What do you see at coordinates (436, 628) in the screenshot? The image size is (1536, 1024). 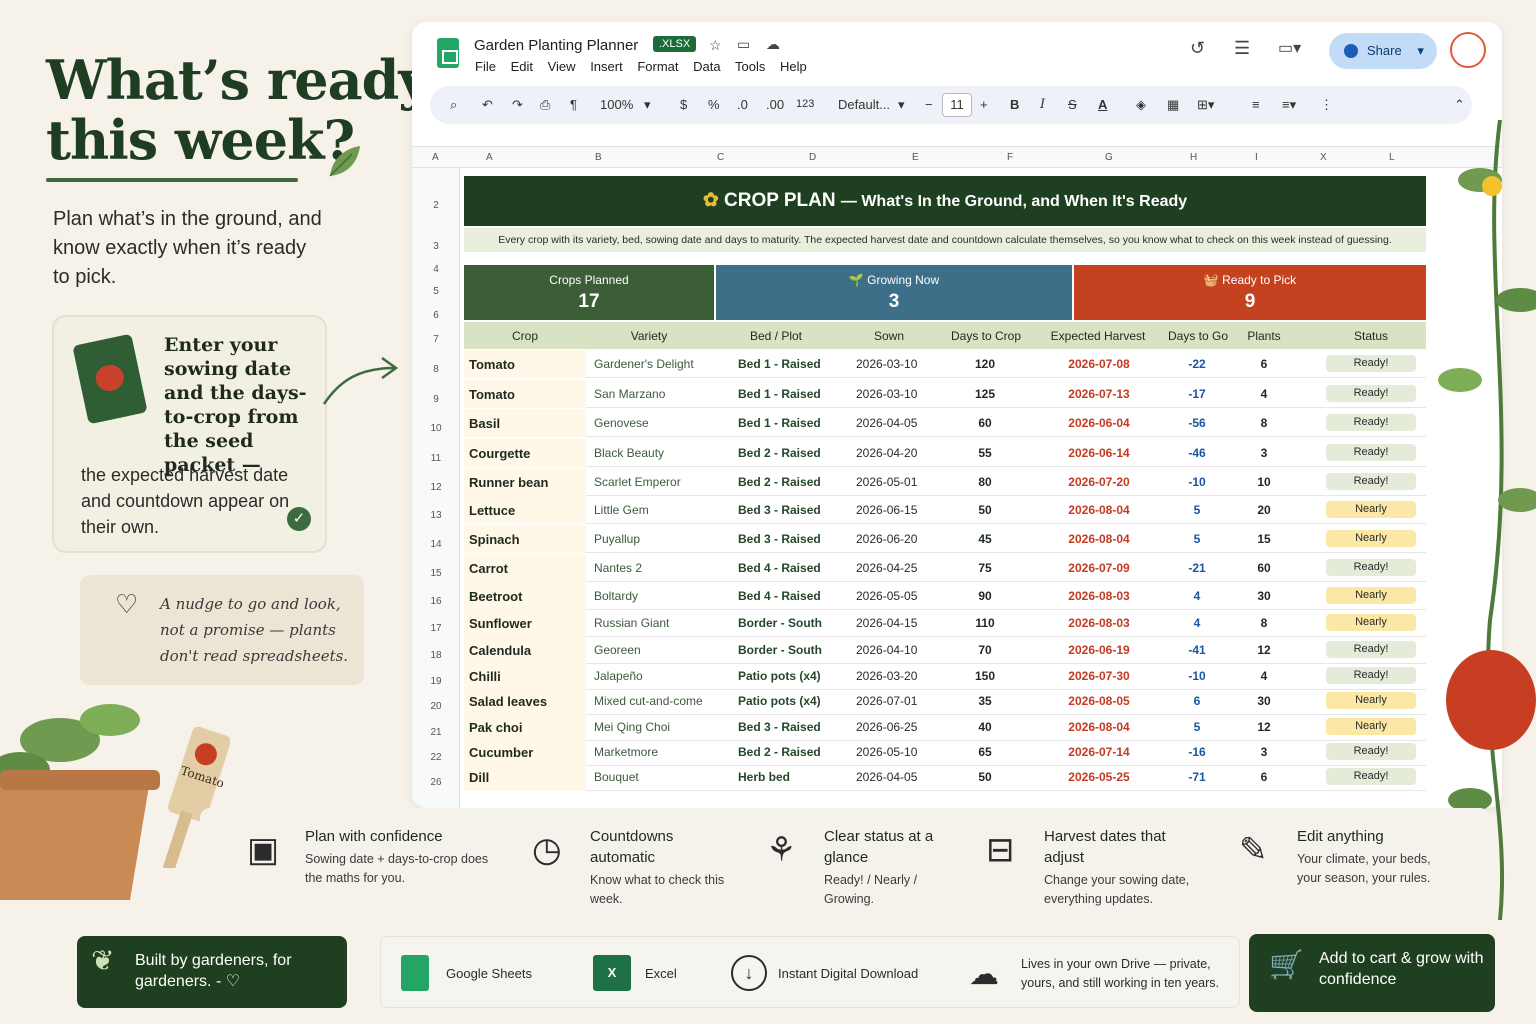 I see `row-number: 17` at bounding box center [436, 628].